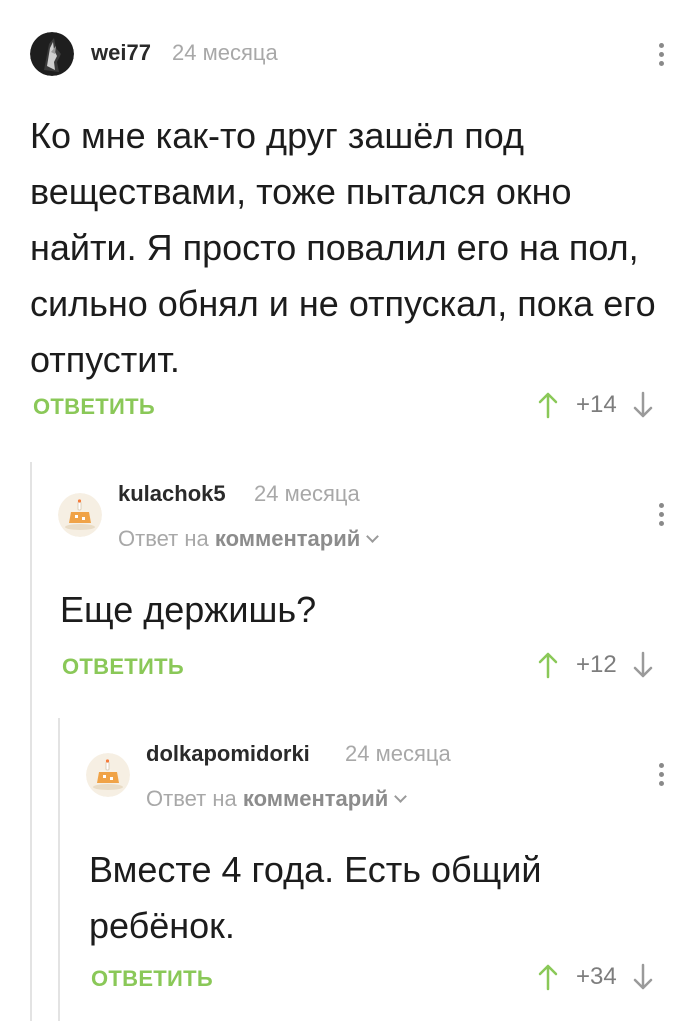 The image size is (700, 1021). I want to click on username: dolkapomidorki, so click(228, 754).